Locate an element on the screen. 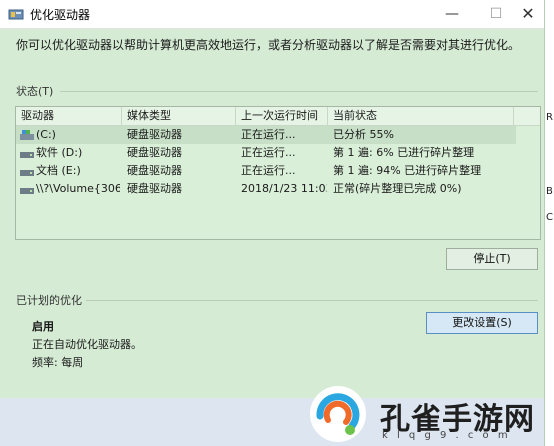  drive-row-c: (C:) 硬盘驱动器 正在运行... 已分析 55% is located at coordinates (266, 135).